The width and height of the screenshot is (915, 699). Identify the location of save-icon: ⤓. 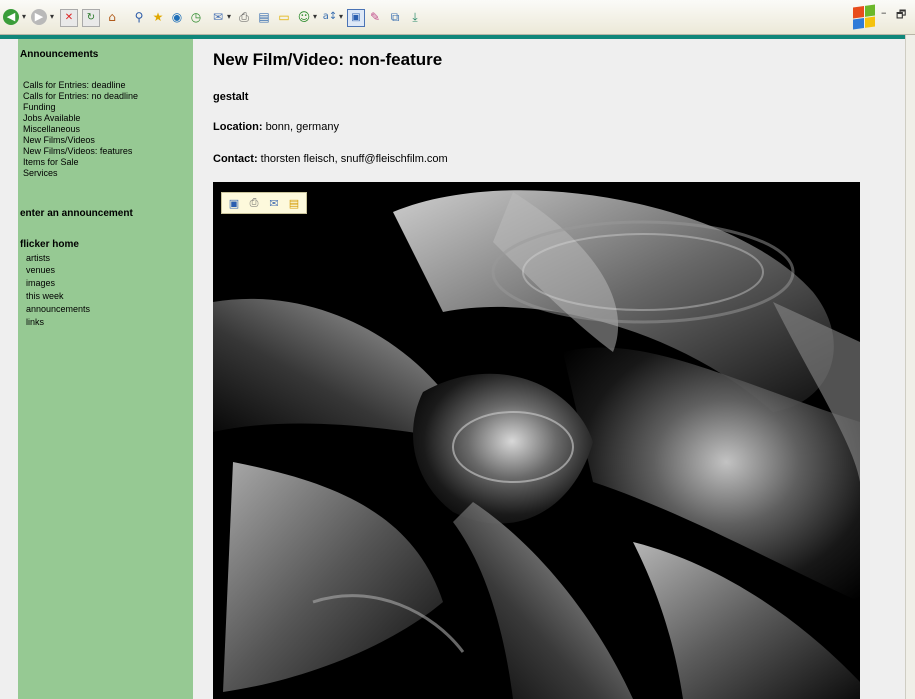
(415, 17).